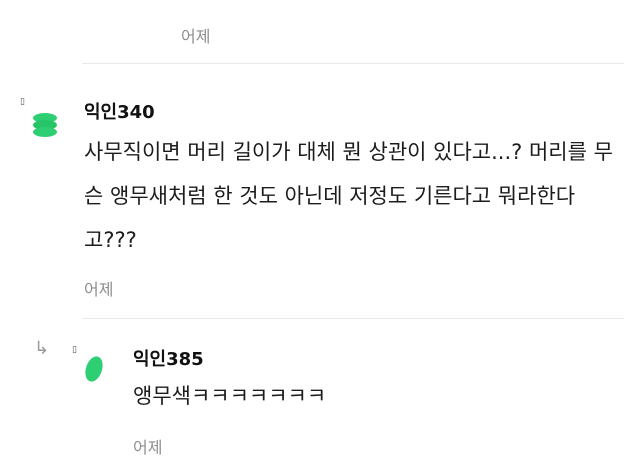  What do you see at coordinates (119, 111) in the screenshot?
I see `author-name: 익인340` at bounding box center [119, 111].